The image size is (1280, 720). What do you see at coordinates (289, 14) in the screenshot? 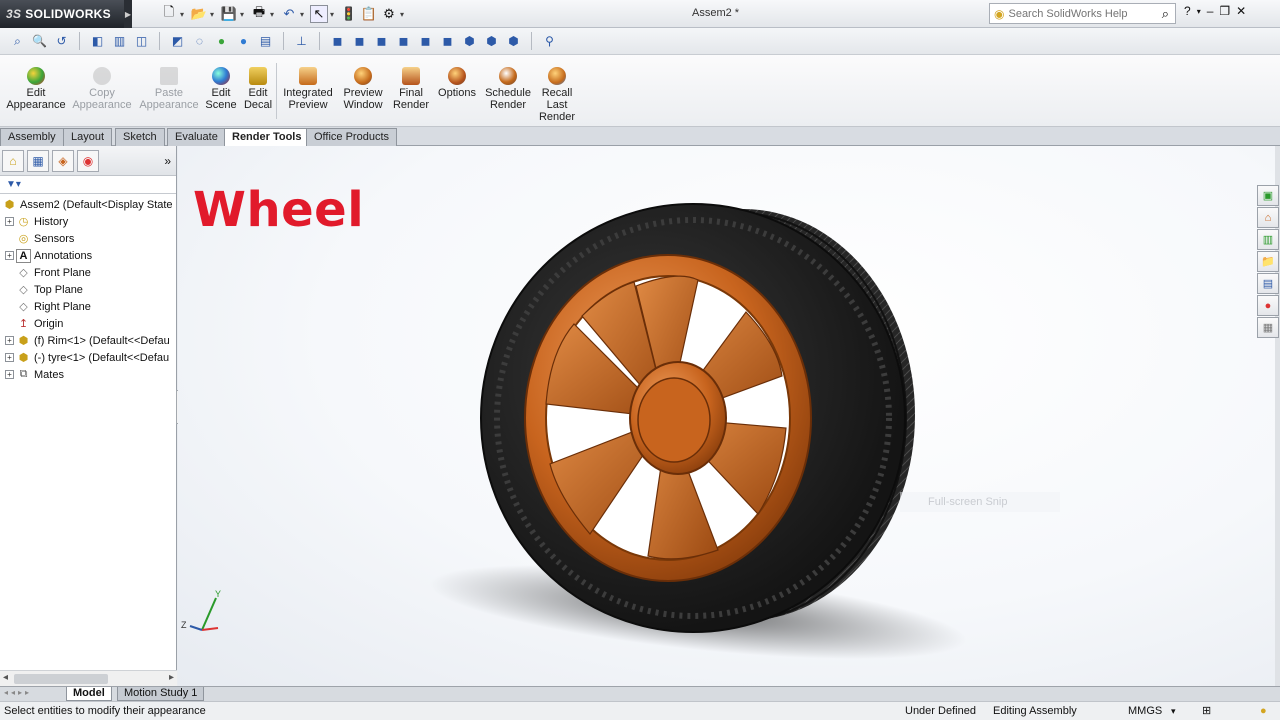
I see `undo-icon: ↶` at bounding box center [289, 14].